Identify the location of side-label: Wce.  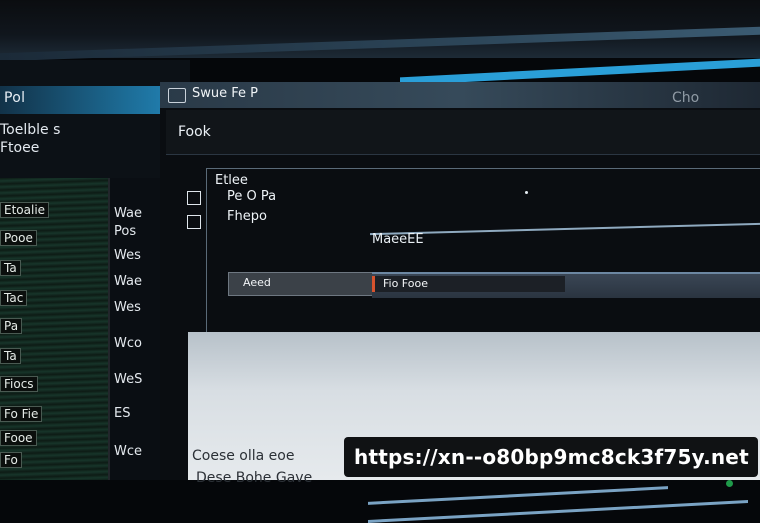
(128, 451).